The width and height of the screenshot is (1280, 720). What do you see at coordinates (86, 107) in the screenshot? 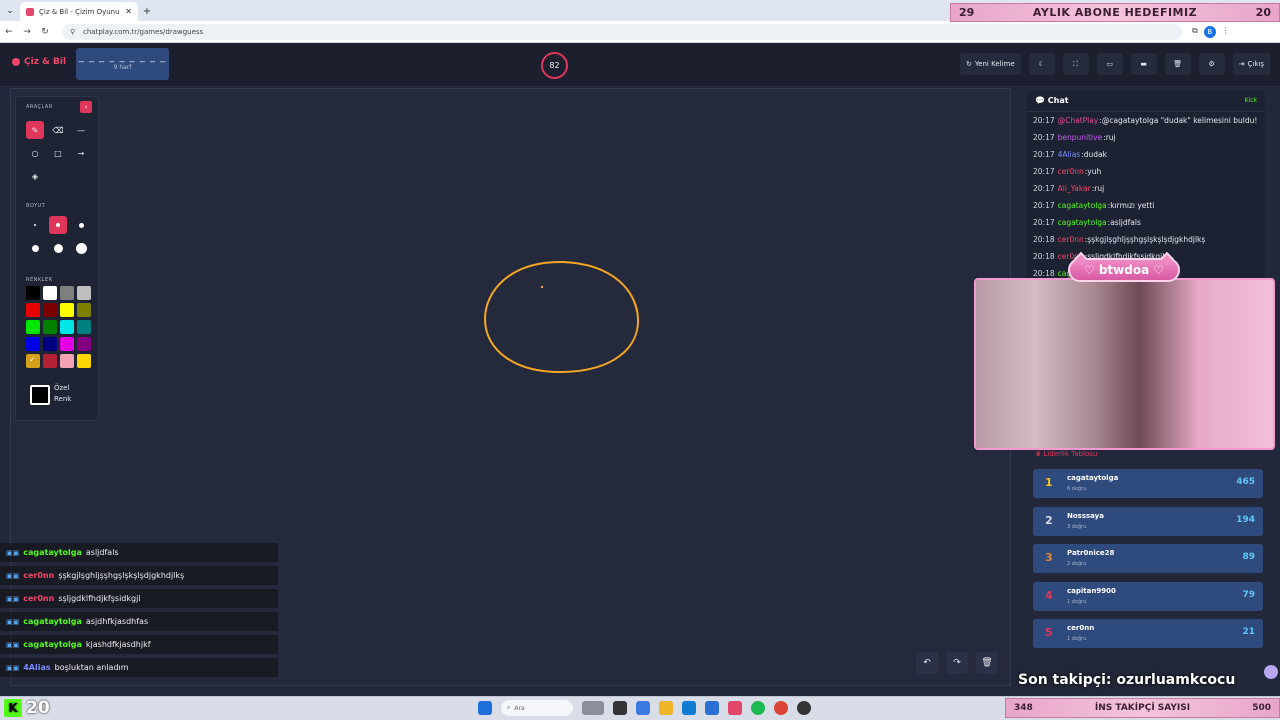
I see `collapse-tools-button: ‹` at bounding box center [86, 107].